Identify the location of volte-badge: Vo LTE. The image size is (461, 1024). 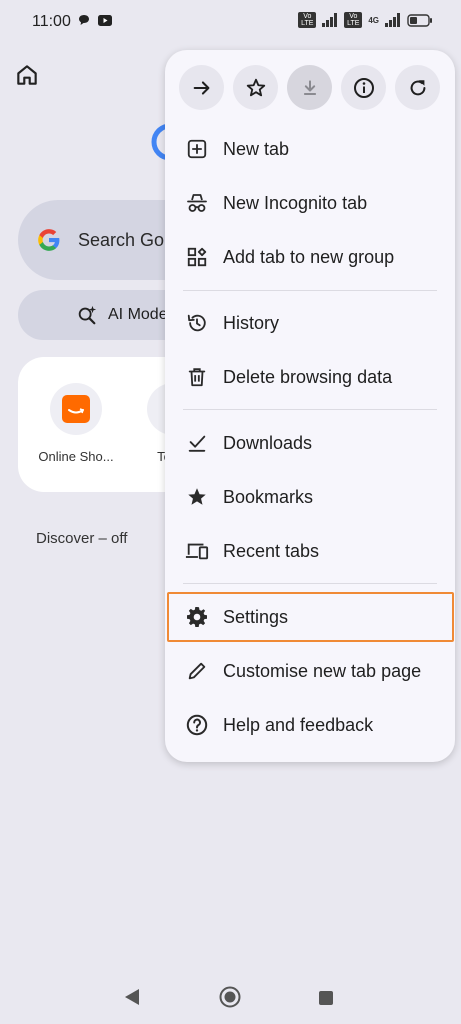
(307, 20).